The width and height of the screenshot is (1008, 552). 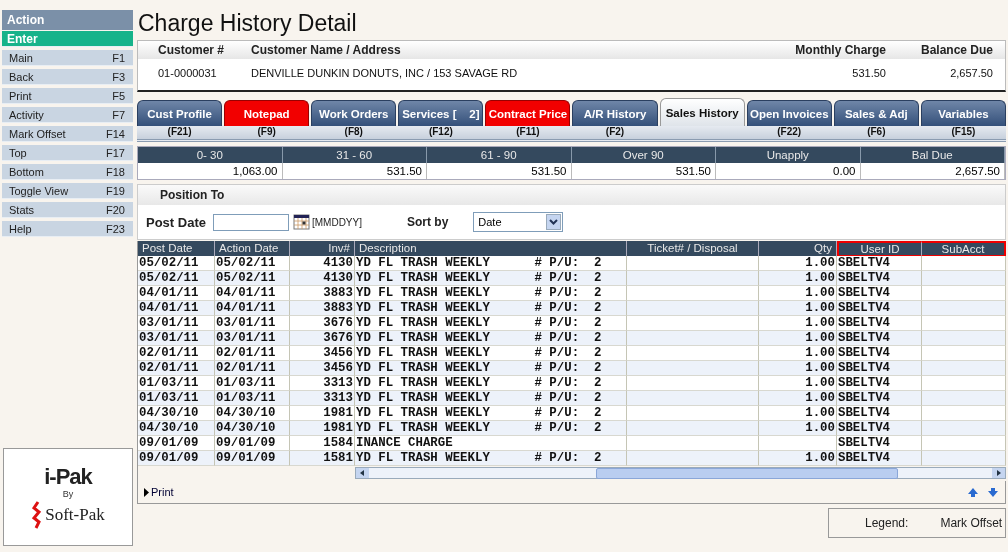 What do you see at coordinates (963, 113) in the screenshot?
I see `tab: Variables` at bounding box center [963, 113].